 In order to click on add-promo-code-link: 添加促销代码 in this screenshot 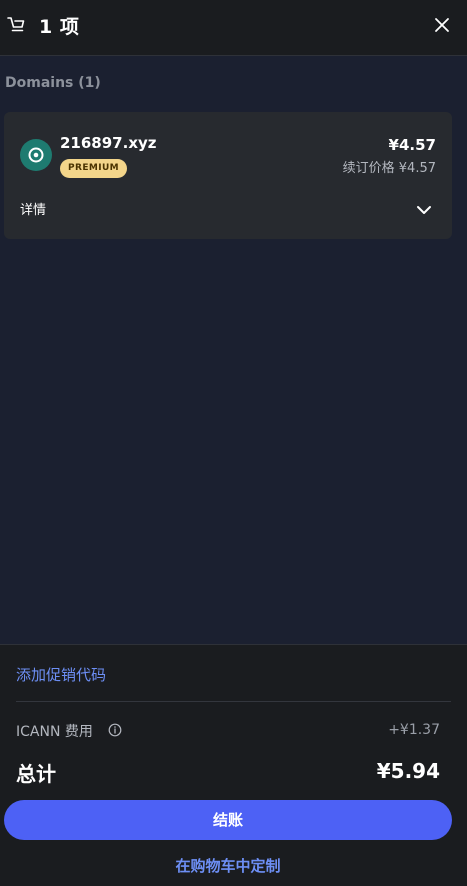, I will do `click(61, 674)`.